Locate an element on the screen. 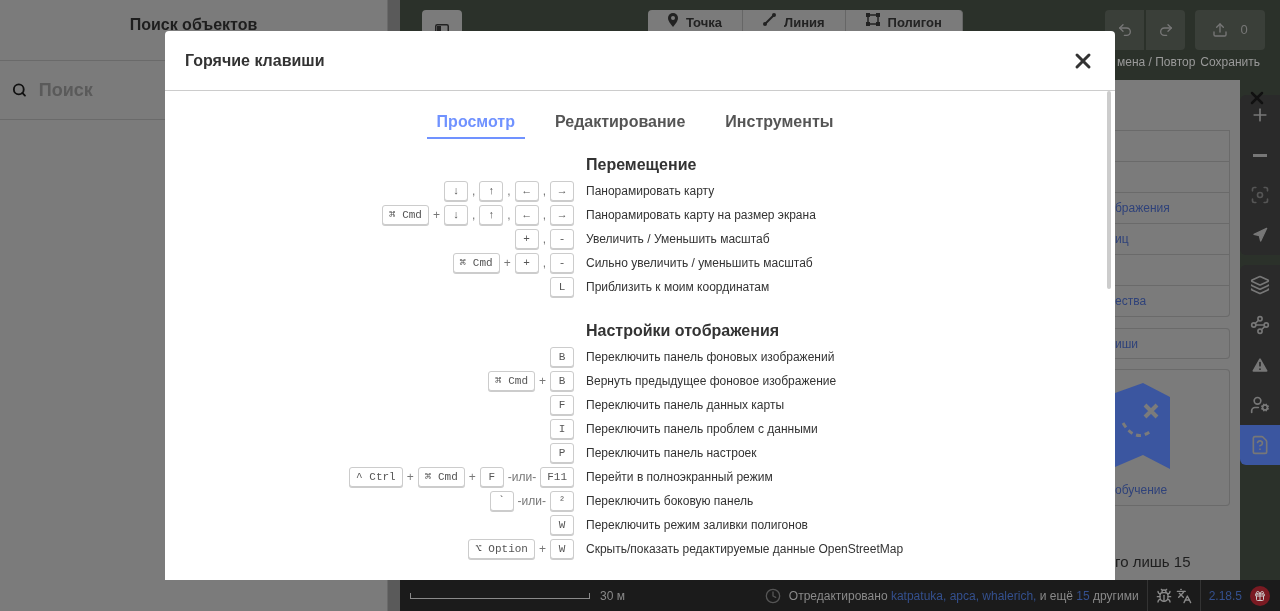  polygon-icon is located at coordinates (872, 19).